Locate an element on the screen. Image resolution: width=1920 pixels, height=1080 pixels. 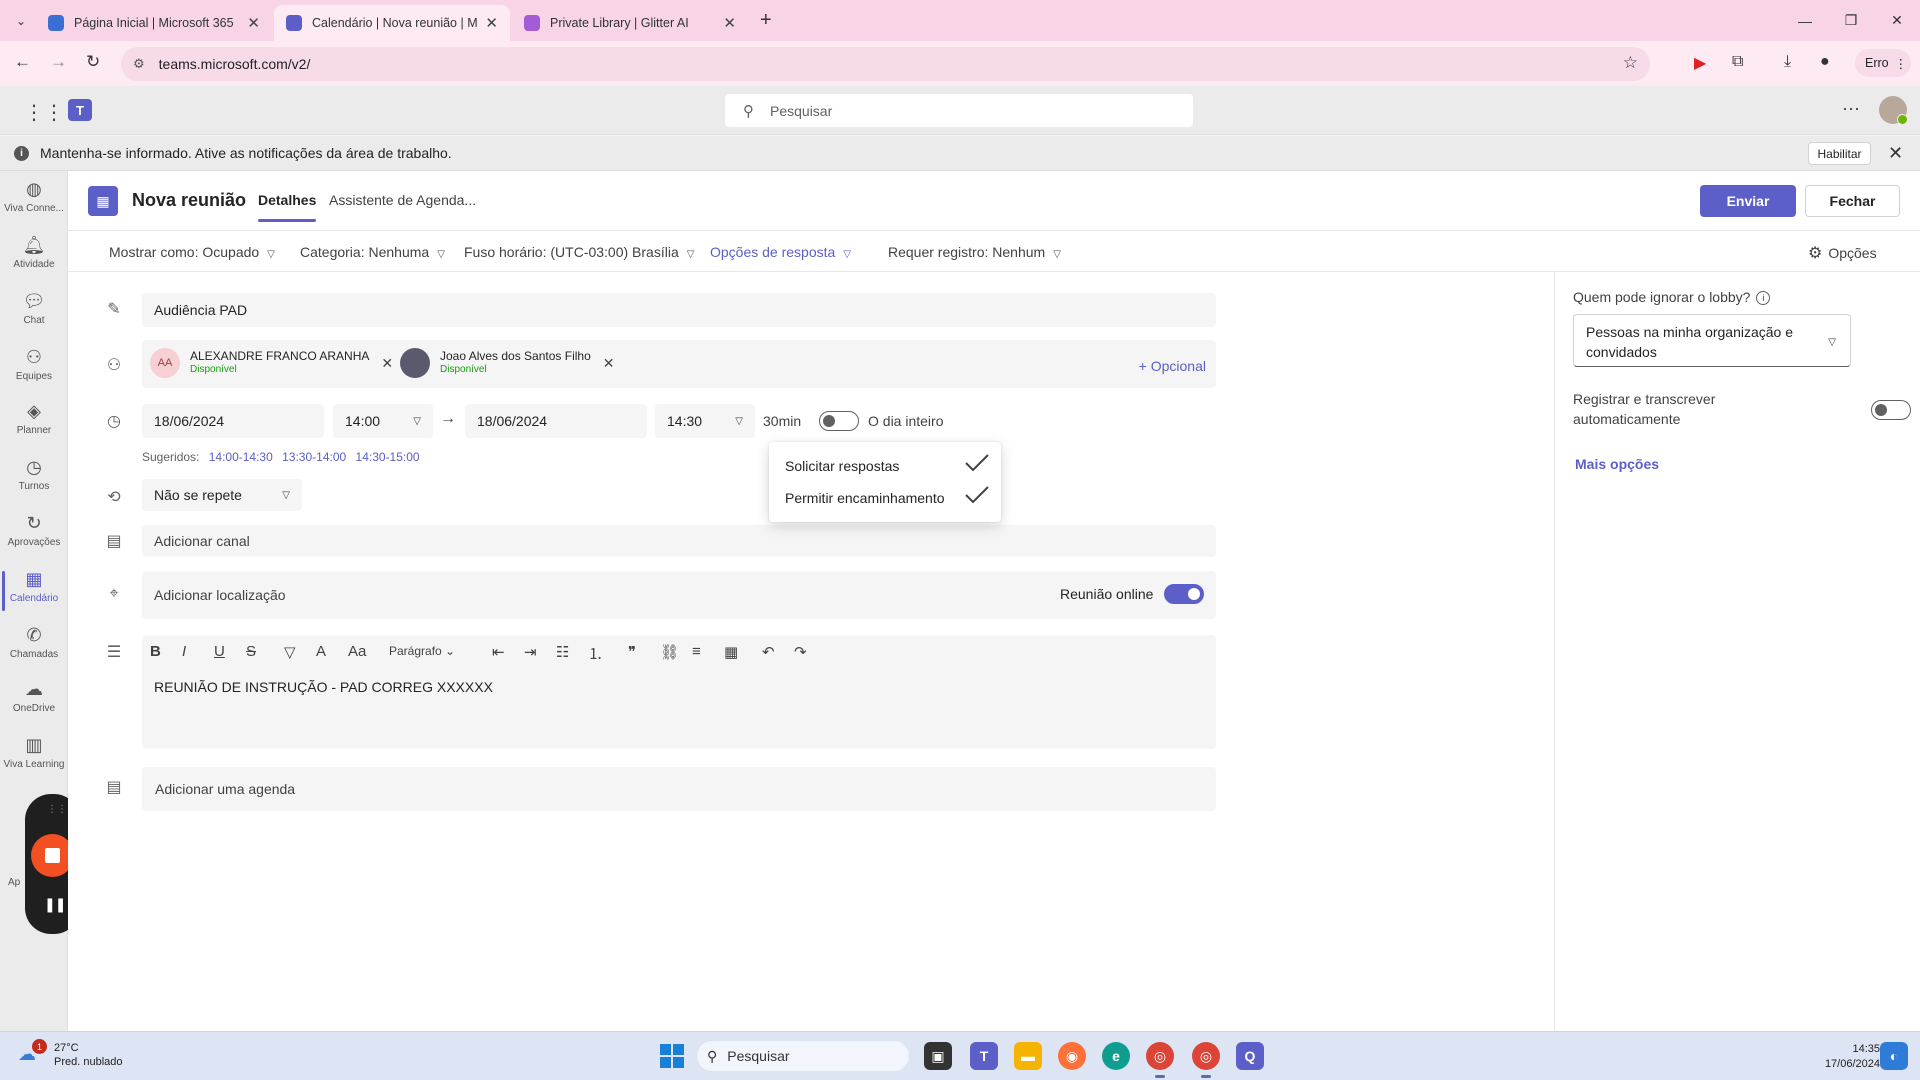
file-explorer-icon: ▬ is located at coordinates (1028, 1056).